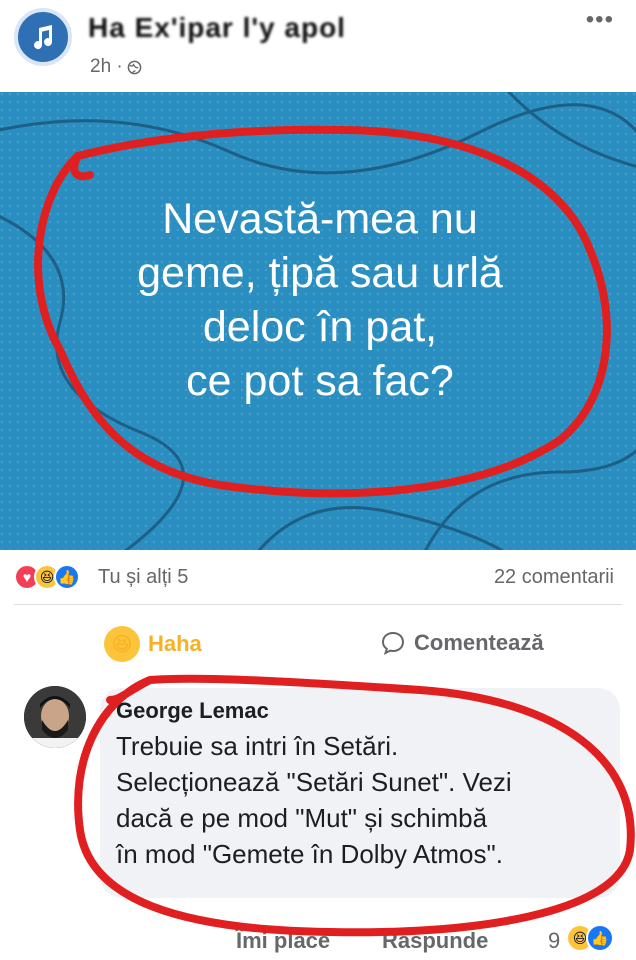 The height and width of the screenshot is (960, 636). Describe the element at coordinates (554, 577) in the screenshot. I see `comments-count: 22 comentarii` at that location.